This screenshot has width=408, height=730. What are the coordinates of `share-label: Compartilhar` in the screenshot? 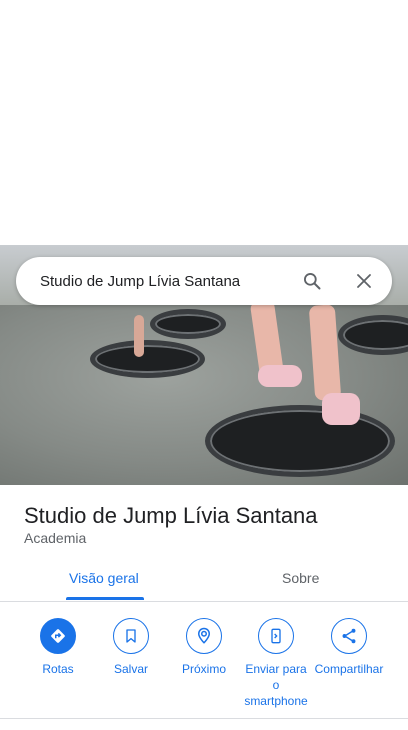 It's located at (349, 669).